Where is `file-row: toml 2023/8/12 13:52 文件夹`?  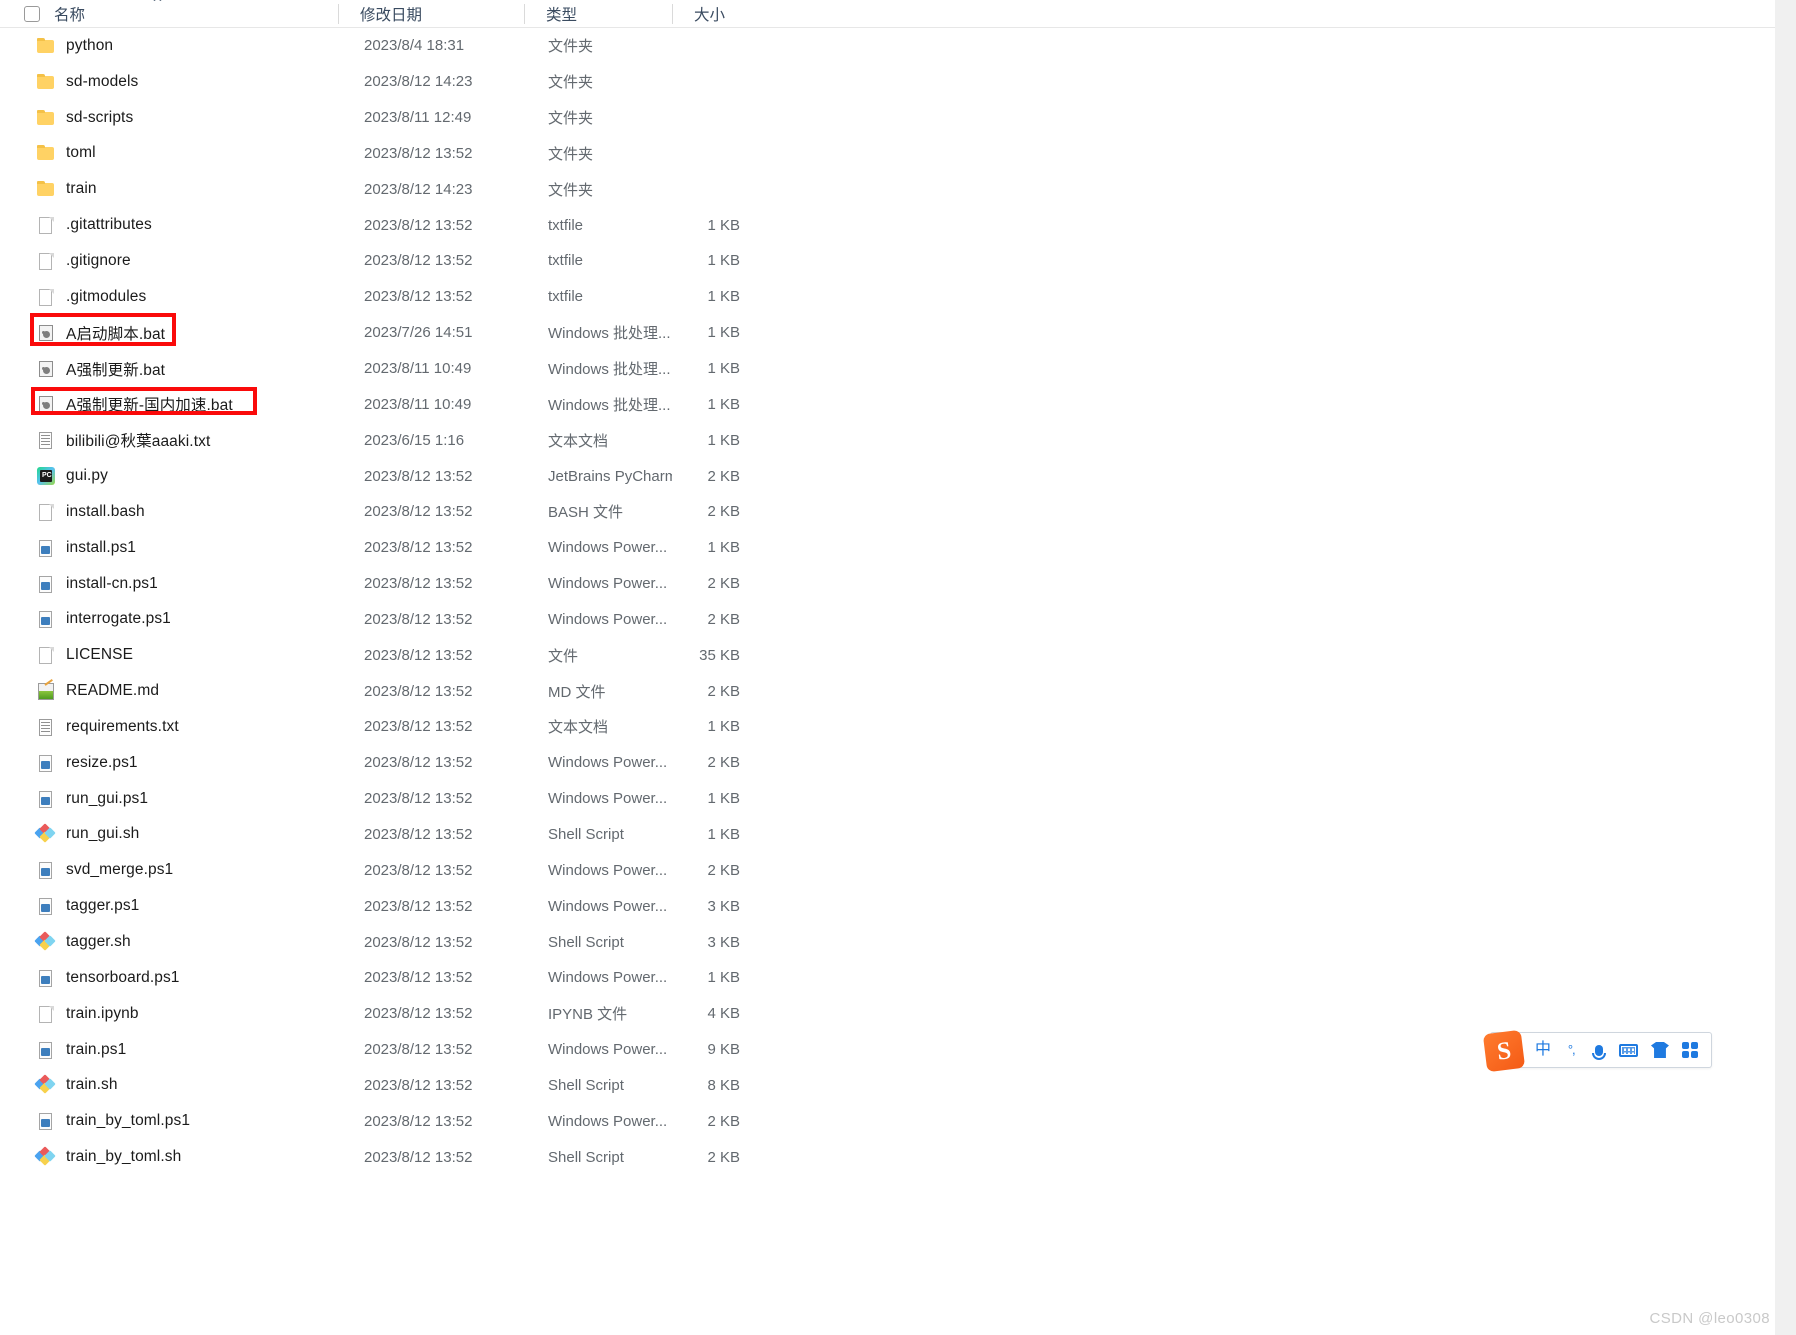
file-row: toml 2023/8/12 13:52 文件夹 is located at coordinates (887, 154).